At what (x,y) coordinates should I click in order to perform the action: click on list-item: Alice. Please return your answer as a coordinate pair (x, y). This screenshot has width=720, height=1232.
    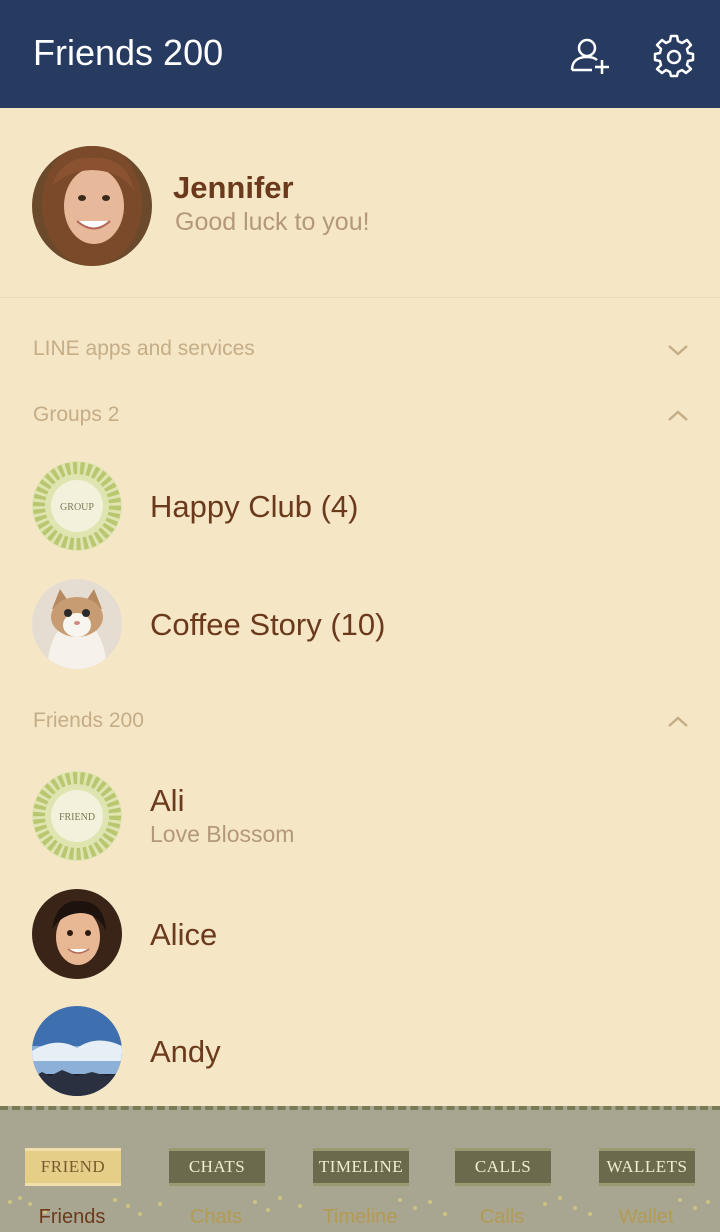
    Looking at the image, I should click on (360, 934).